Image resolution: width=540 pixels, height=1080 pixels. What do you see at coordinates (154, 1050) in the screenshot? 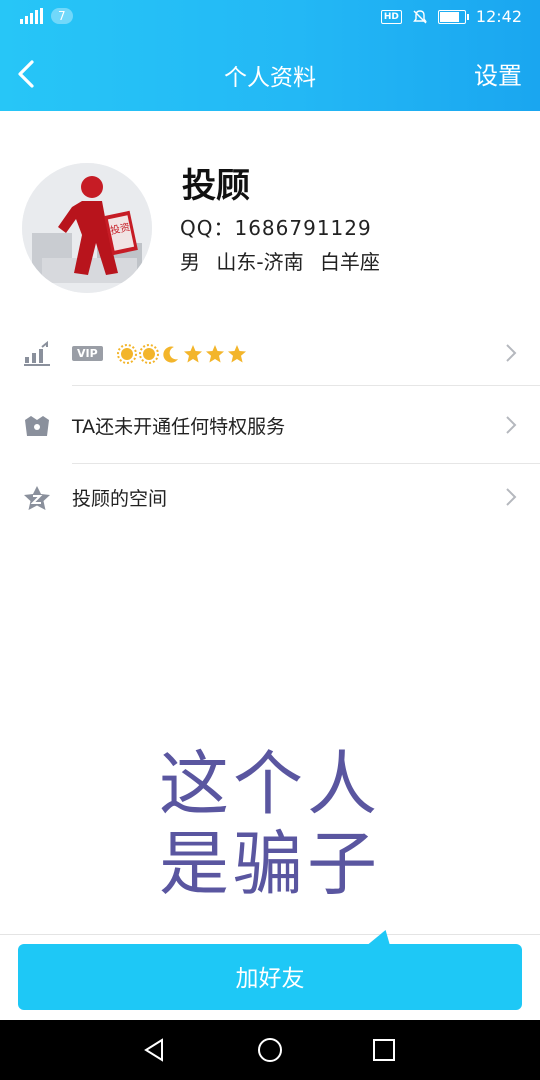
I see `back-triangle-icon` at bounding box center [154, 1050].